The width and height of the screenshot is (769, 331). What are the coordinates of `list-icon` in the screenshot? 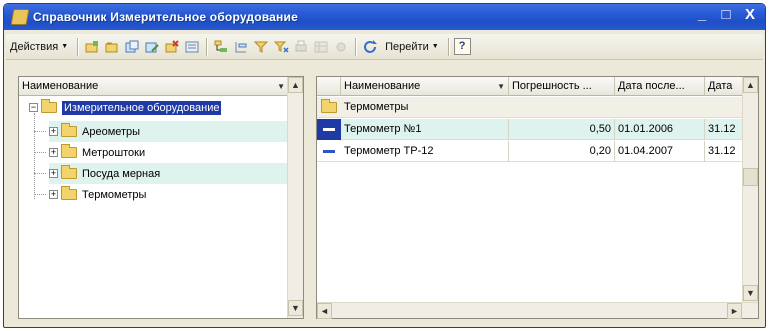 It's located at (192, 47).